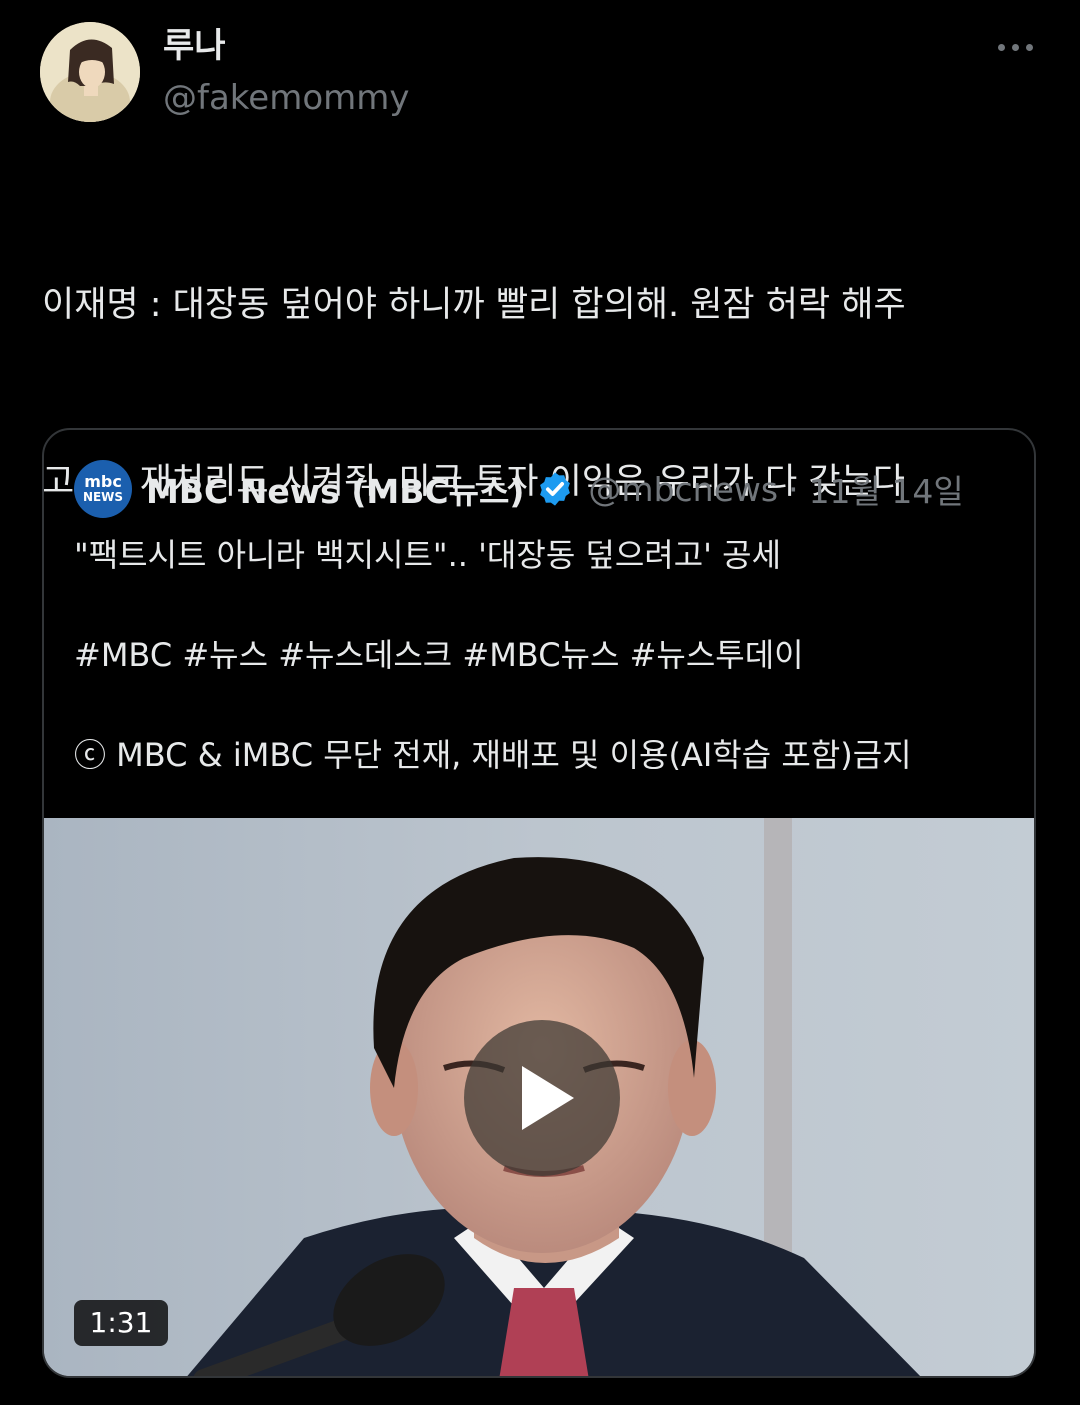 The image size is (1080, 1405). I want to click on author-avatar, so click(90, 72).